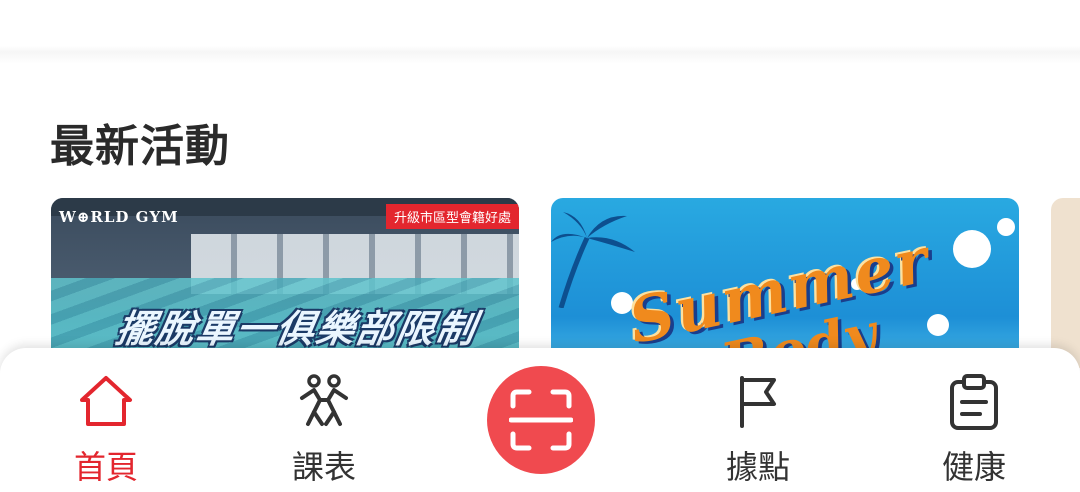 The width and height of the screenshot is (1080, 492). I want to click on nav-schedule: 課表, so click(324, 420).